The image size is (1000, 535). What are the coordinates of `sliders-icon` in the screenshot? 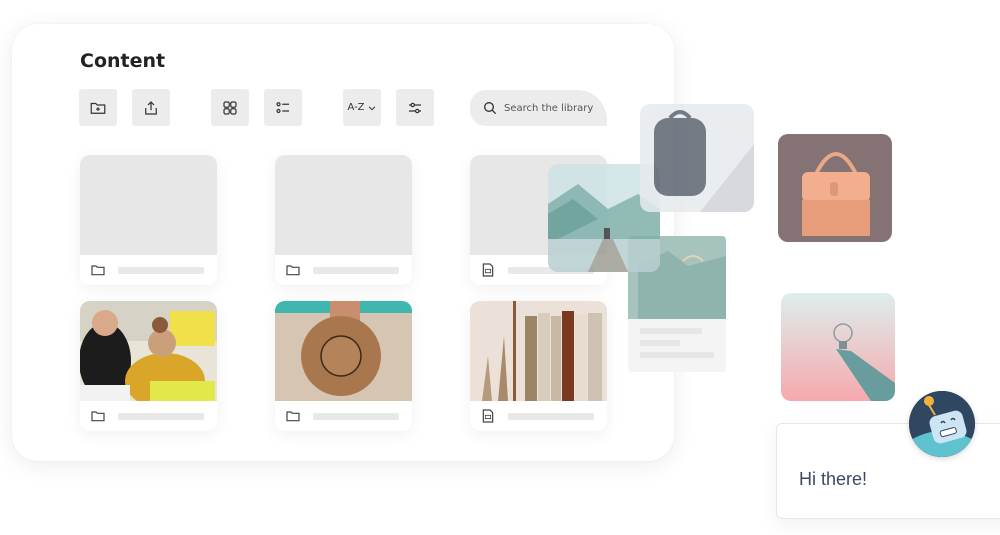 It's located at (415, 107).